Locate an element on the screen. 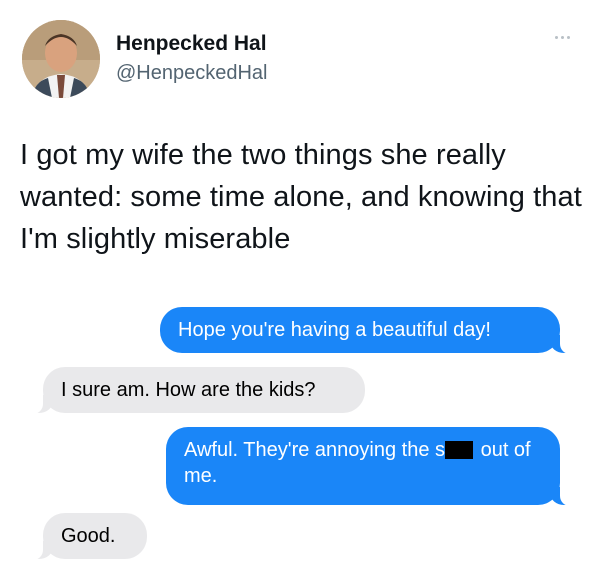 This screenshot has width=600, height=577. user-handle: @HenpeckedHal is located at coordinates (192, 73).